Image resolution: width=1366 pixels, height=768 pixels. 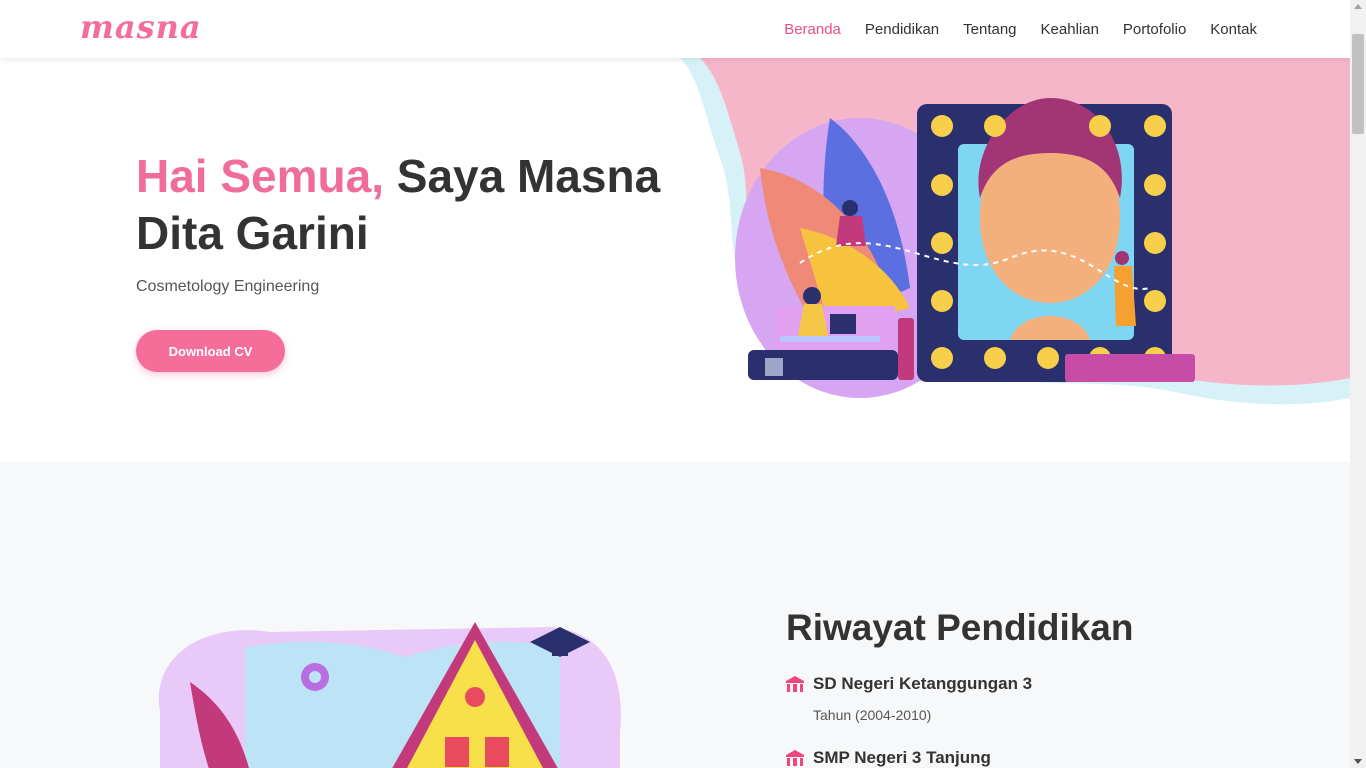 What do you see at coordinates (389, 695) in the screenshot?
I see `education-illustration` at bounding box center [389, 695].